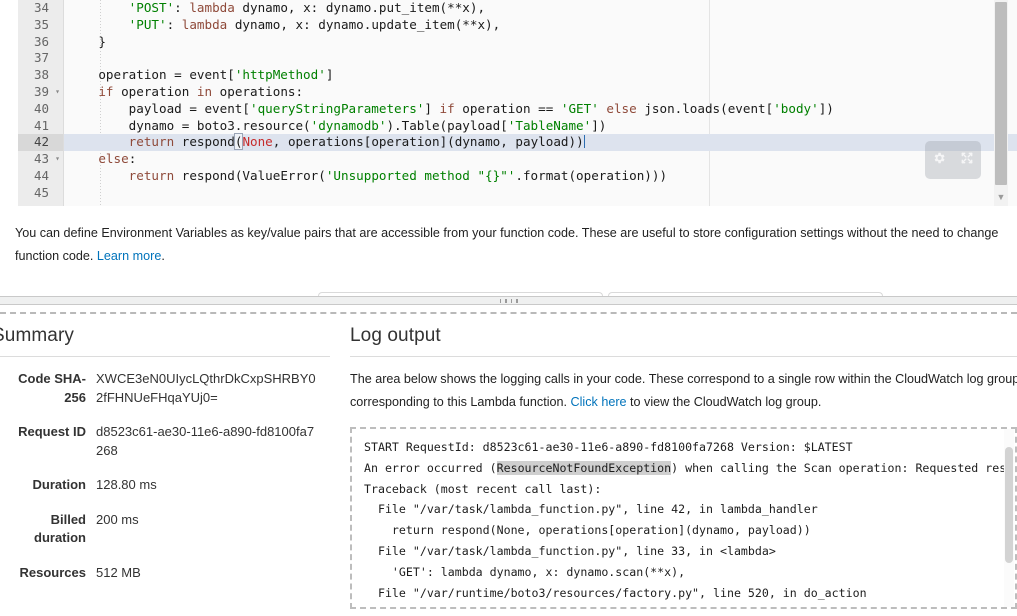  I want to click on editor-line-number-gutter: 34 35 36 37 38 39 ▾ 40 41 42 43 ▾ 44 45, so click(41, 103).